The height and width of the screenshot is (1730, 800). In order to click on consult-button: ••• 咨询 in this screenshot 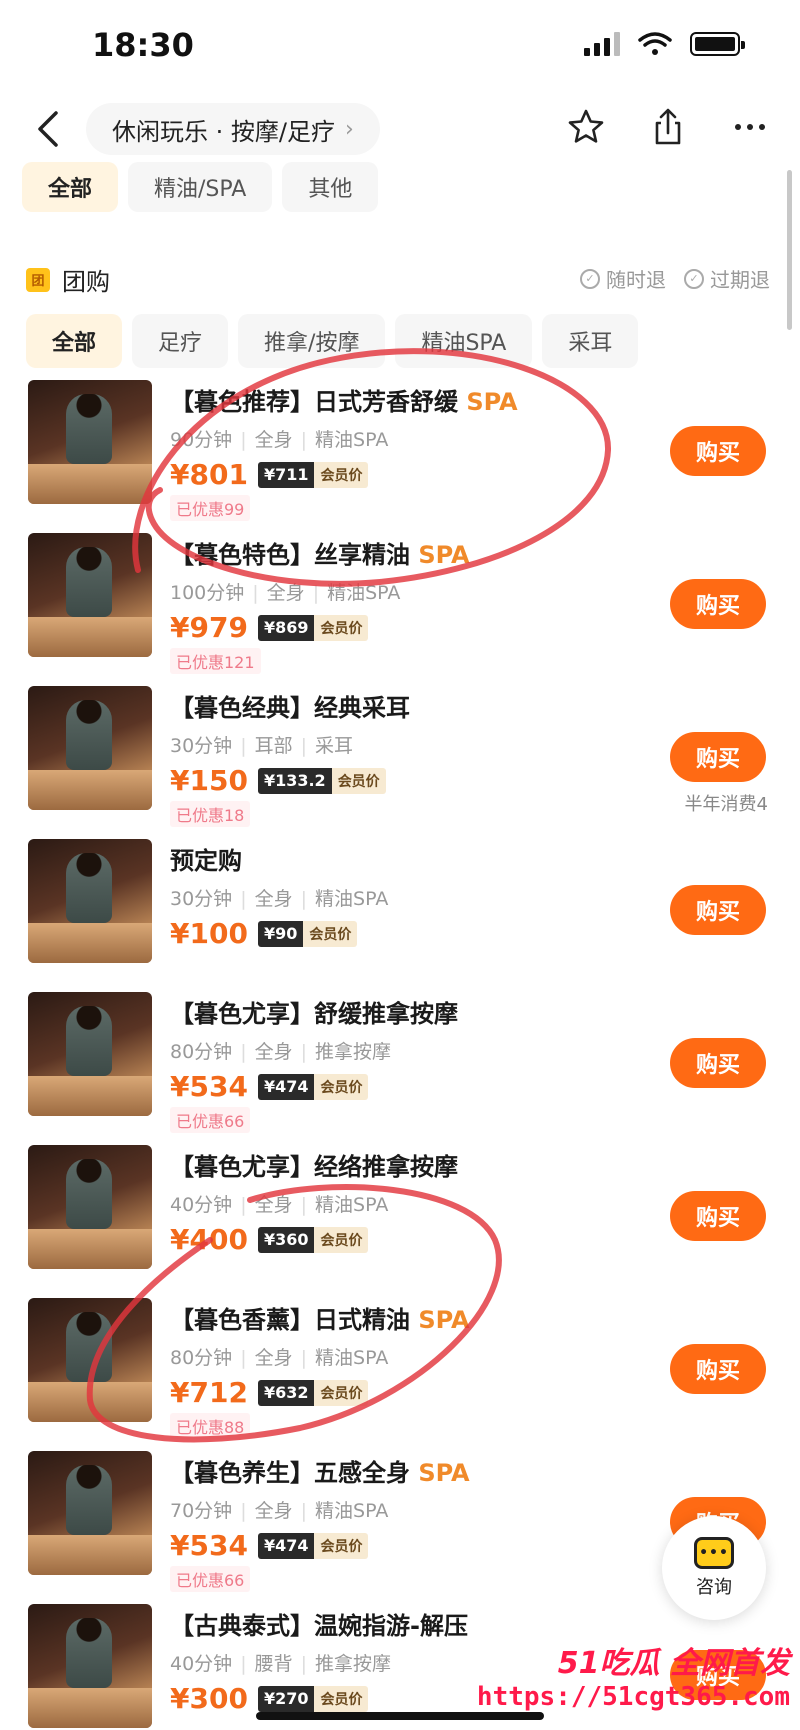, I will do `click(714, 1568)`.